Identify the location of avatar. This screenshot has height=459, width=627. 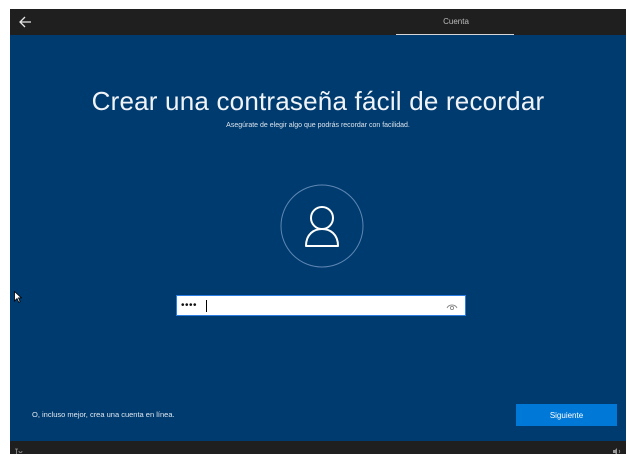
(322, 226).